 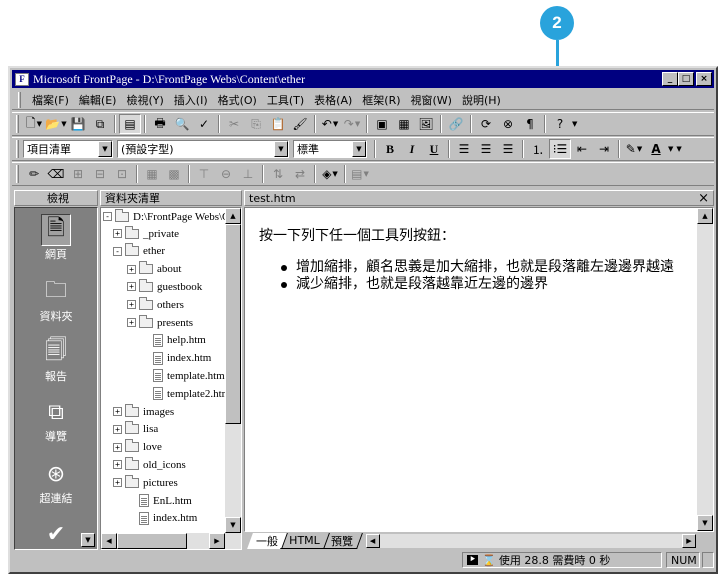 I want to click on folder-vertical-scrollbar: ▲ ▼, so click(x=233, y=370).